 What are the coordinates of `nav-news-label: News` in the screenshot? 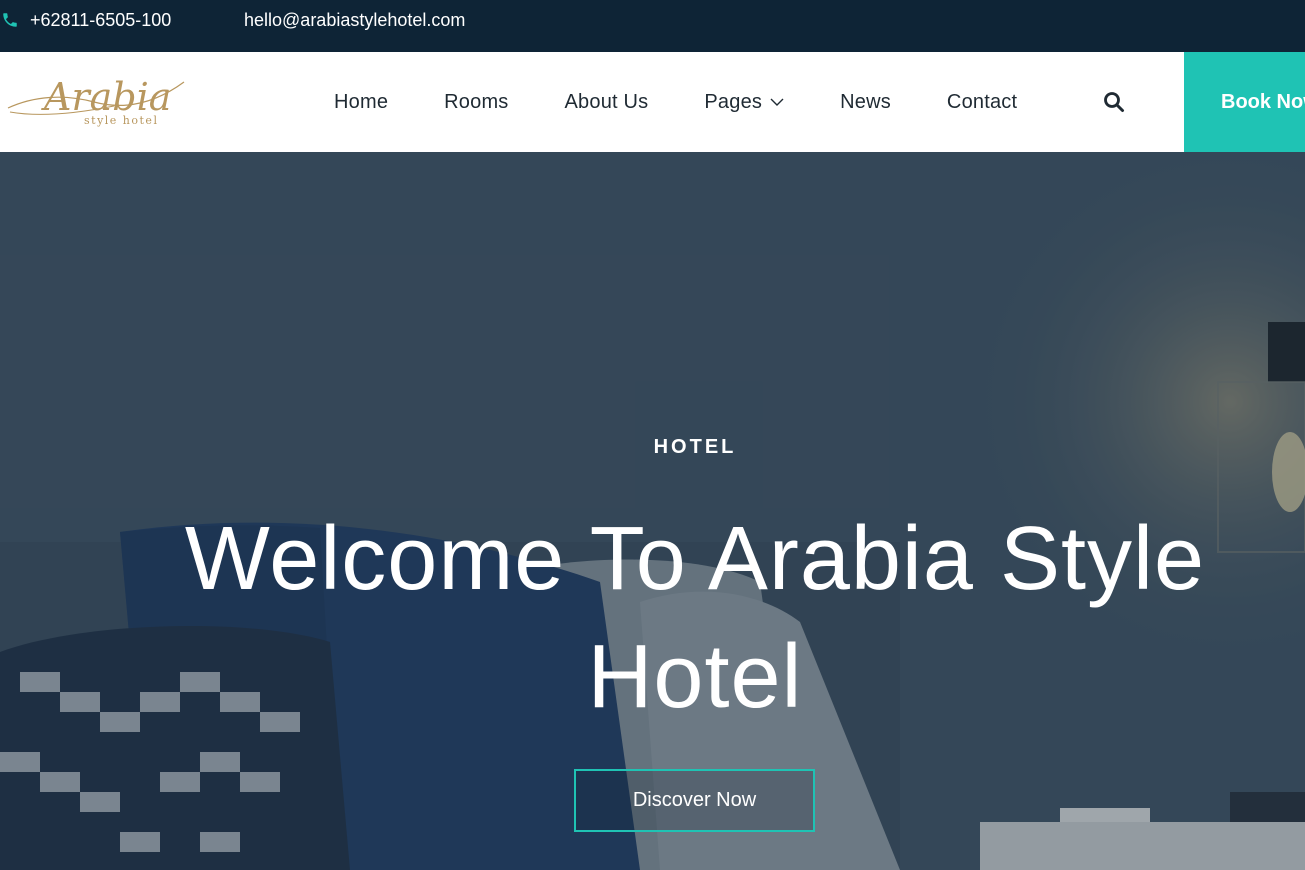 It's located at (865, 101).